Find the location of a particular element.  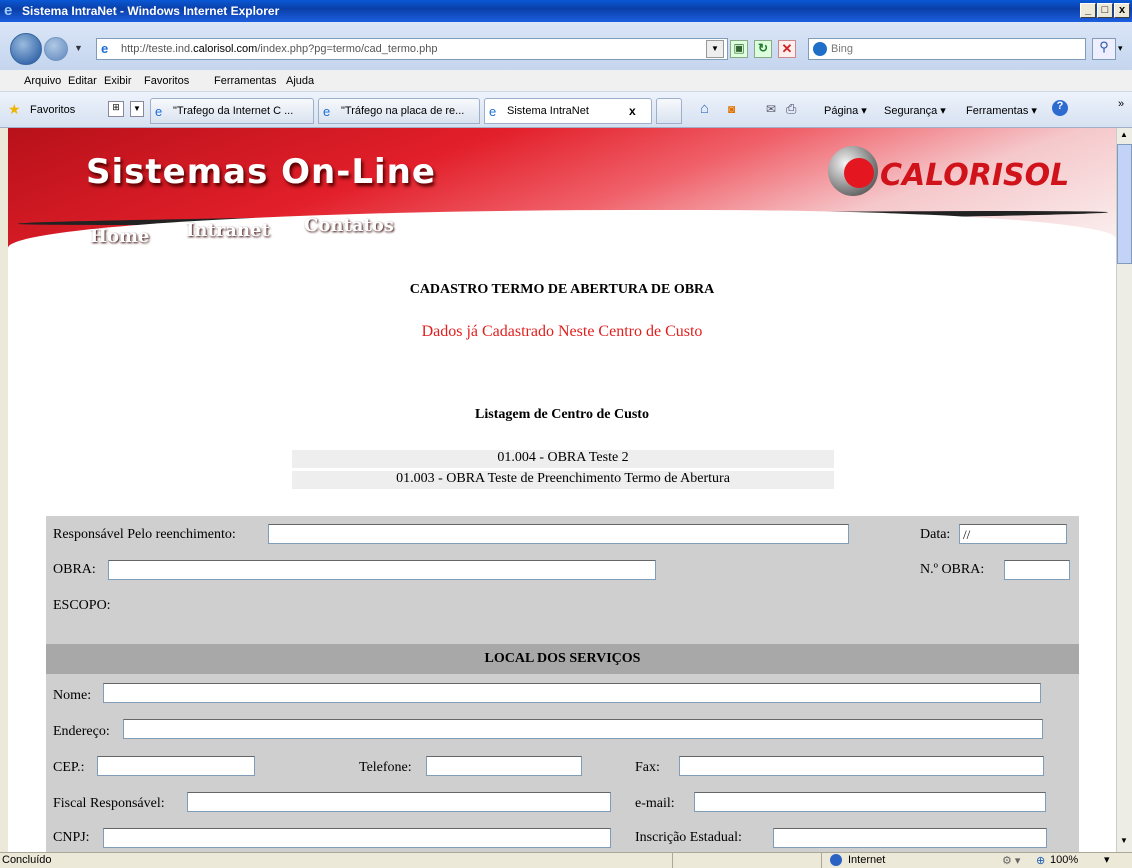

cep-input is located at coordinates (176, 766).